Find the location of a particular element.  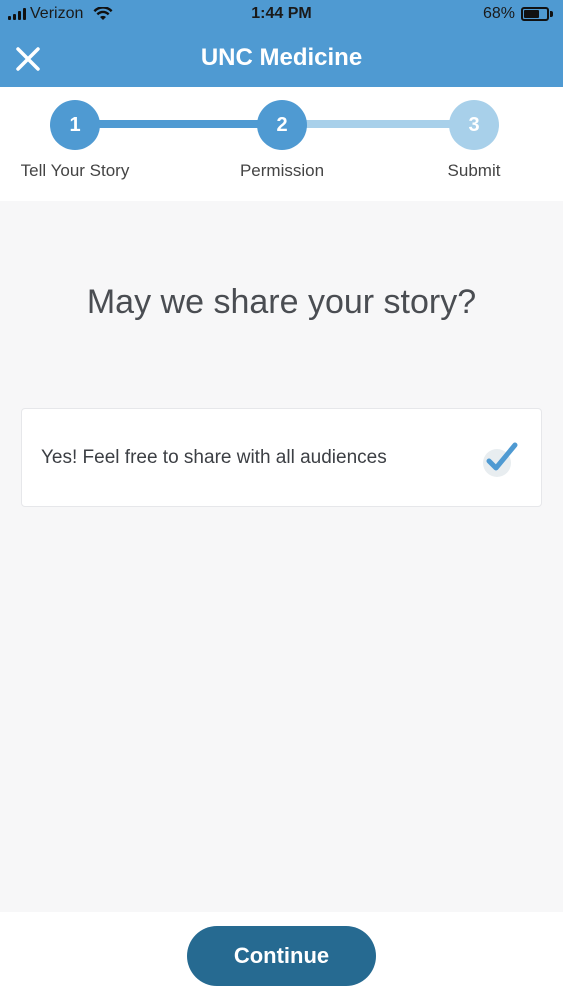

battery-icon is located at coordinates (535, 14).